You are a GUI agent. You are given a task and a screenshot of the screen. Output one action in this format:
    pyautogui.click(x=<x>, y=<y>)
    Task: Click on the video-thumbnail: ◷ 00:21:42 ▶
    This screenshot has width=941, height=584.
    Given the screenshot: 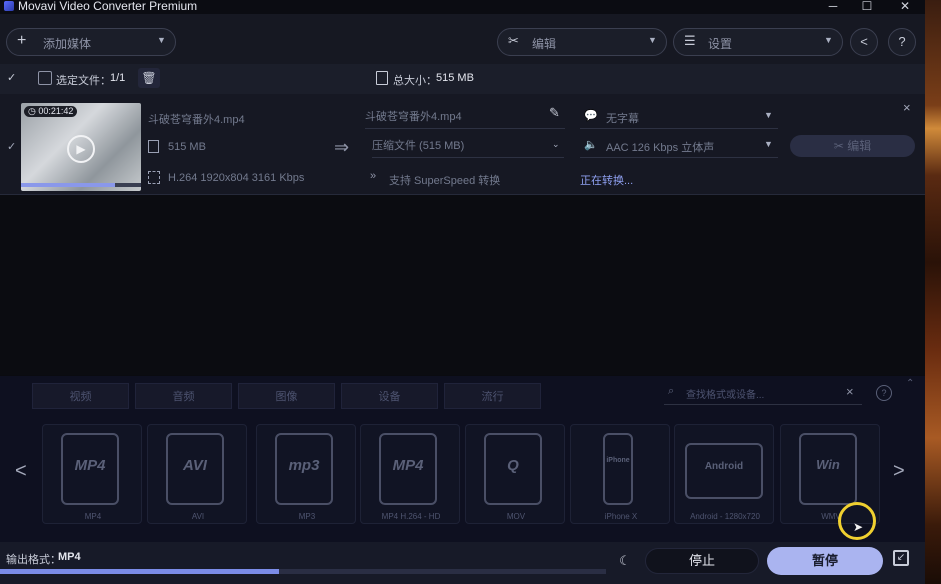 What is the action you would take?
    pyautogui.click(x=81, y=147)
    